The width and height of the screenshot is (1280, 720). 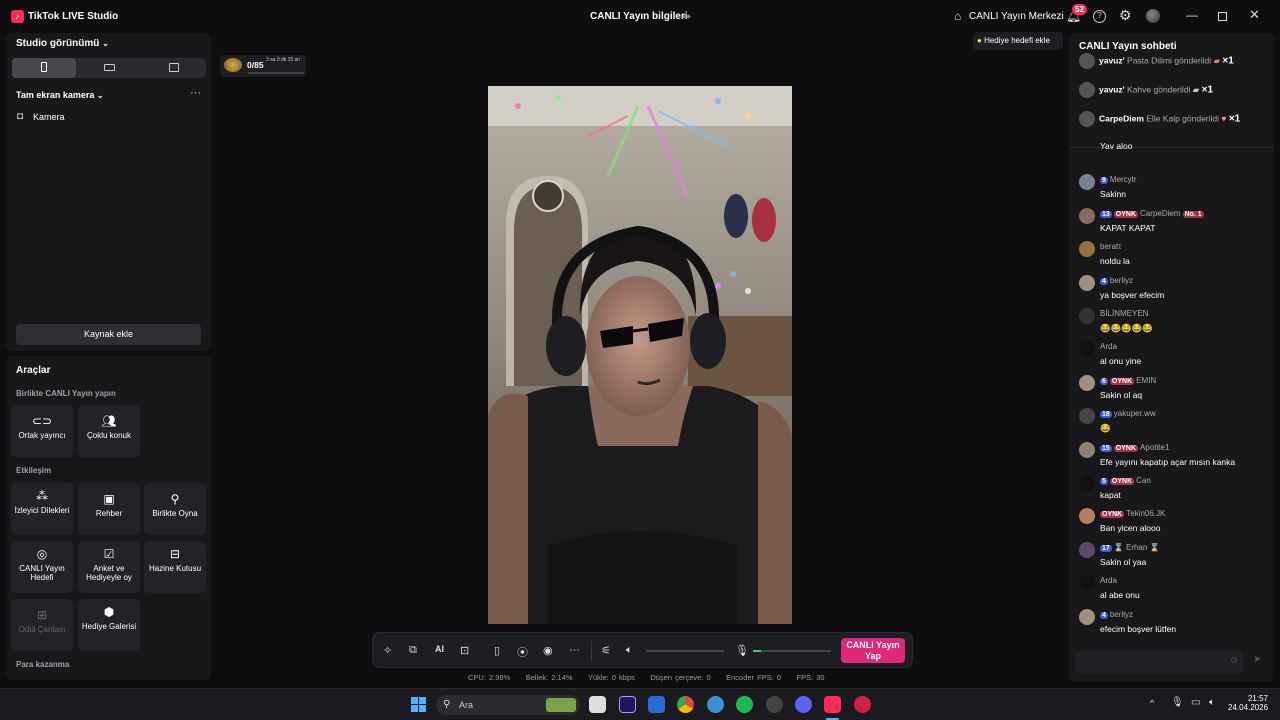 I want to click on minimize-icon: —, so click(x=1192, y=15).